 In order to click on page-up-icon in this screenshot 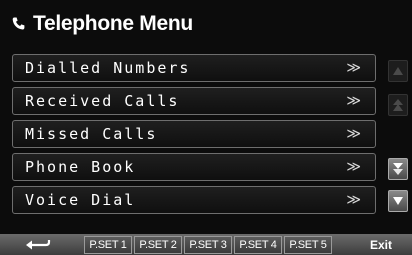, I will do `click(398, 105)`.